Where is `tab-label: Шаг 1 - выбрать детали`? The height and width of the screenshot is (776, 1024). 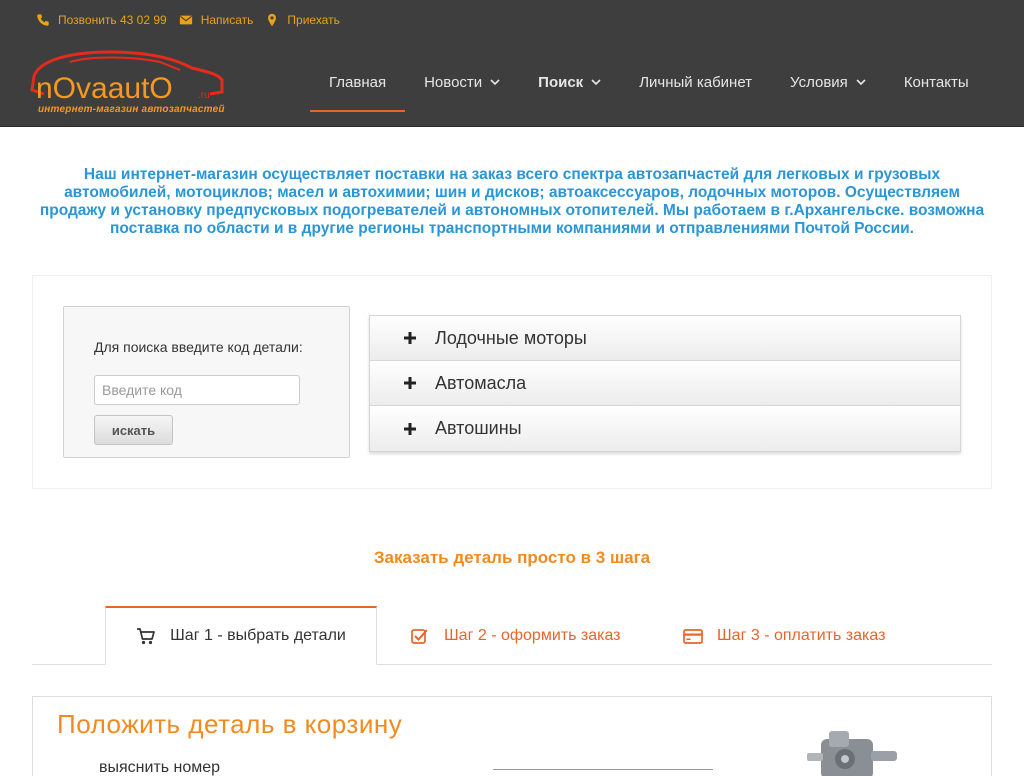 tab-label: Шаг 1 - выбрать детали is located at coordinates (258, 635).